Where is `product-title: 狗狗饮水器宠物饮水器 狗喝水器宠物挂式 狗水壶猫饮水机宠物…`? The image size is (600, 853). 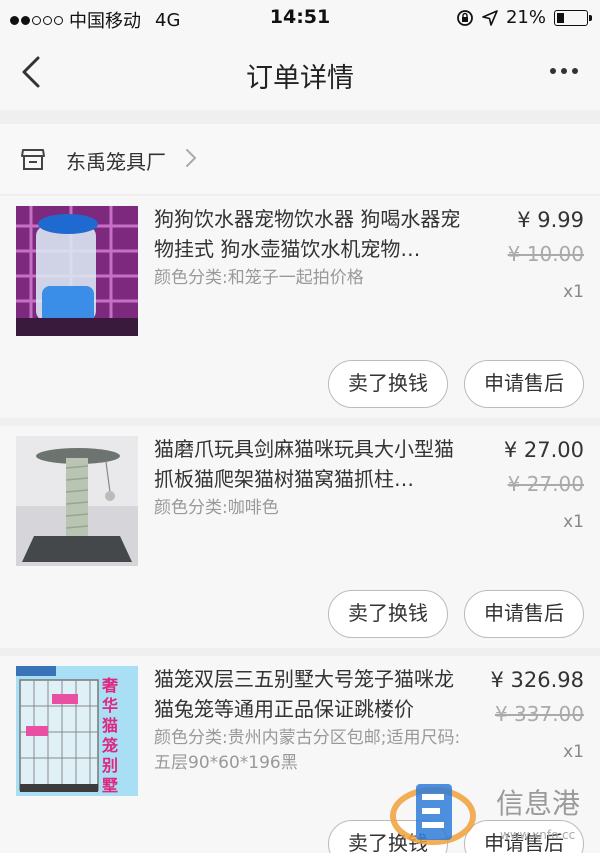 product-title: 狗狗饮水器宠物饮水器 狗喝水器宠物挂式 狗水壶猫饮水机宠物… is located at coordinates (310, 234).